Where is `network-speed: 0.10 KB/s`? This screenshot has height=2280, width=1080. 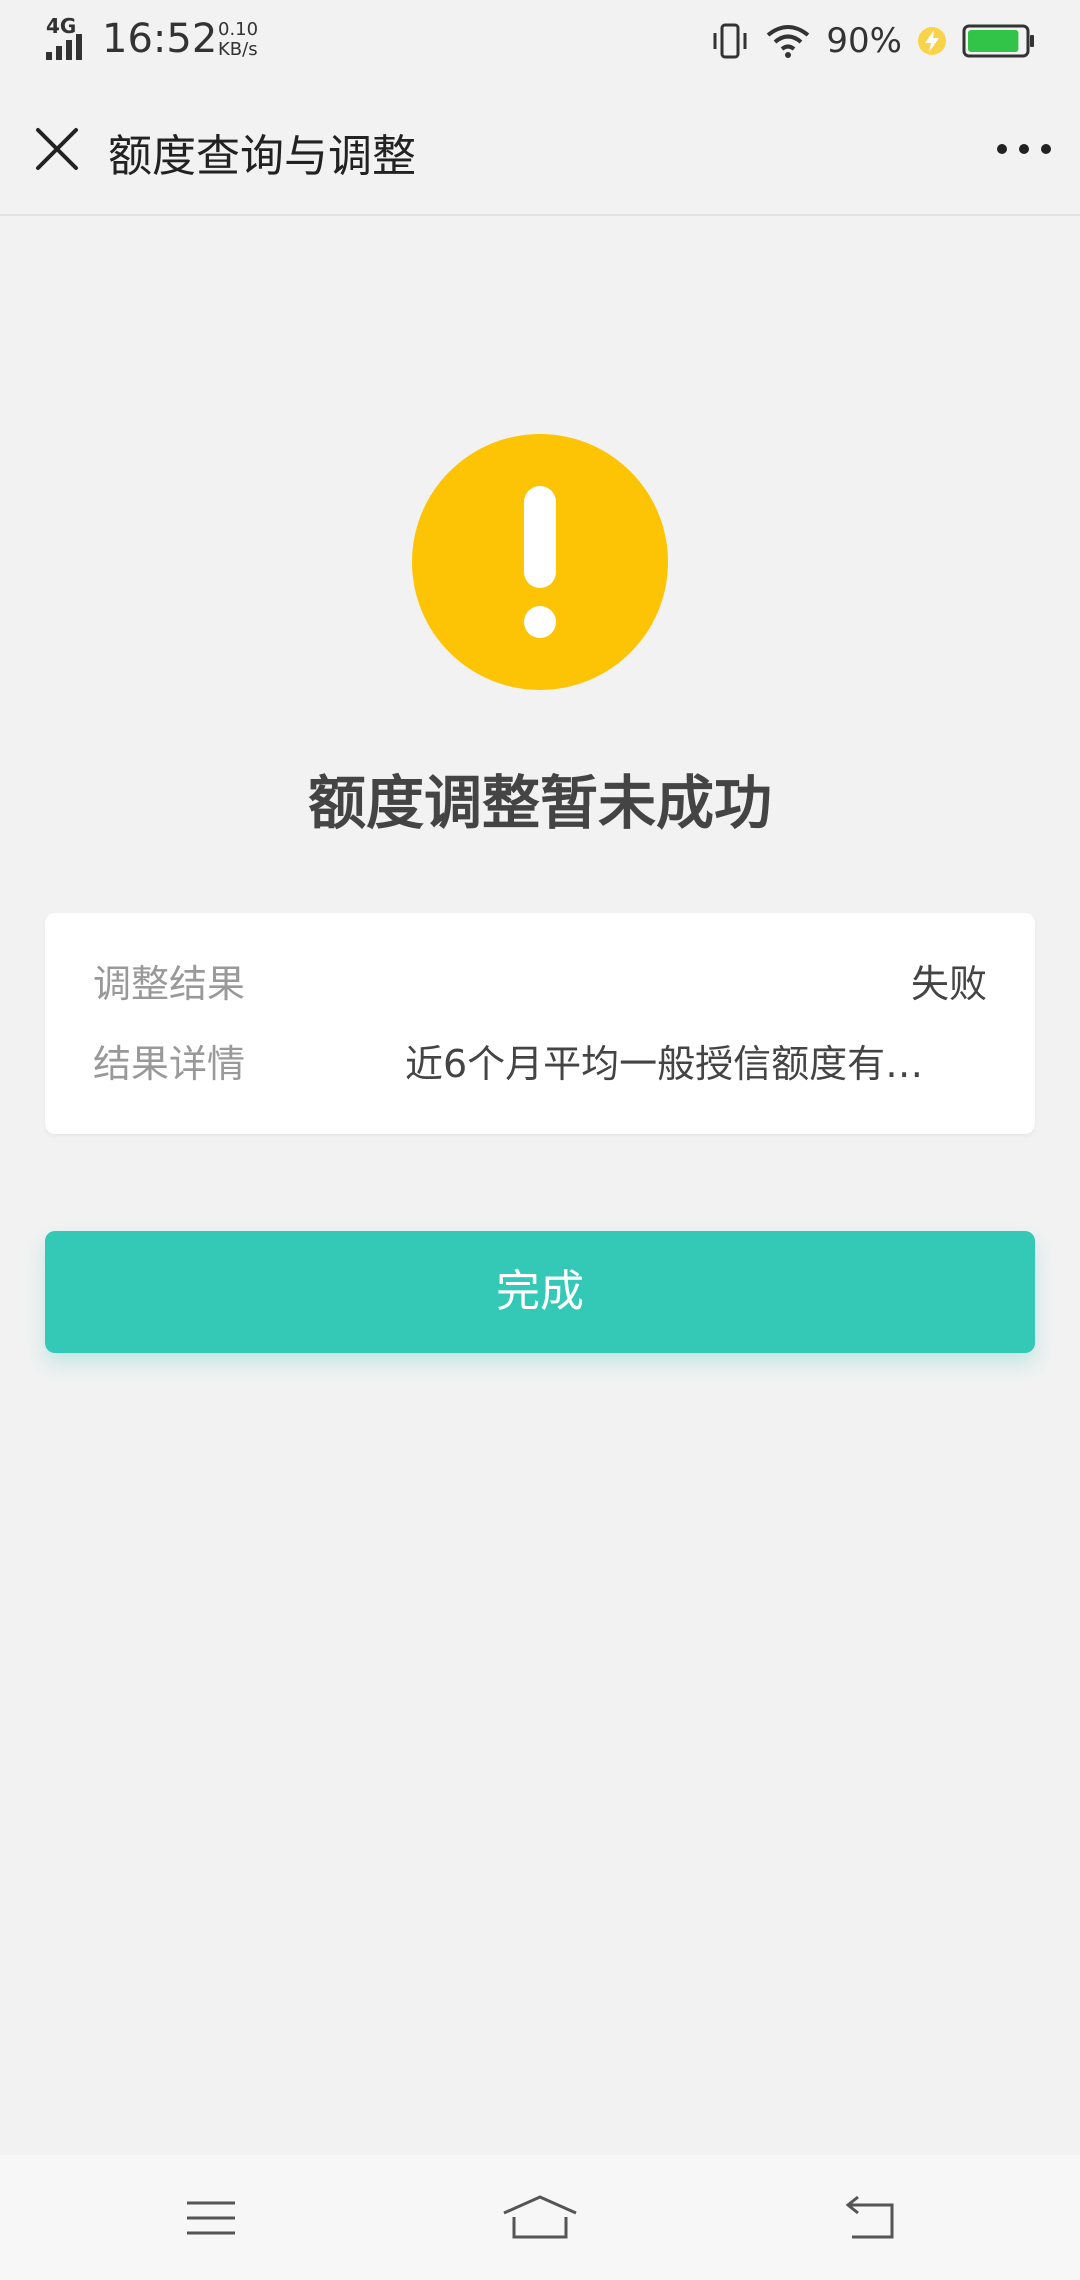
network-speed: 0.10 KB/s is located at coordinates (238, 40).